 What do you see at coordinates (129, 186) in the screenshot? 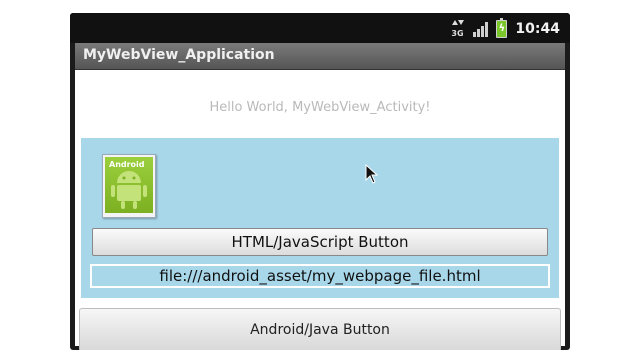
I see `android-logo-image: Android` at bounding box center [129, 186].